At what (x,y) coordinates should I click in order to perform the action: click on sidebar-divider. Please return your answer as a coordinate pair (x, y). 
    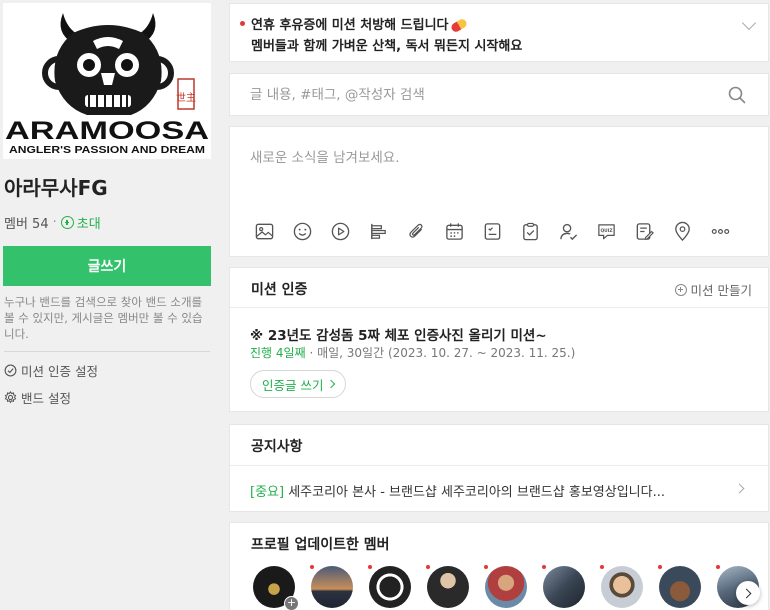
    Looking at the image, I should click on (107, 351).